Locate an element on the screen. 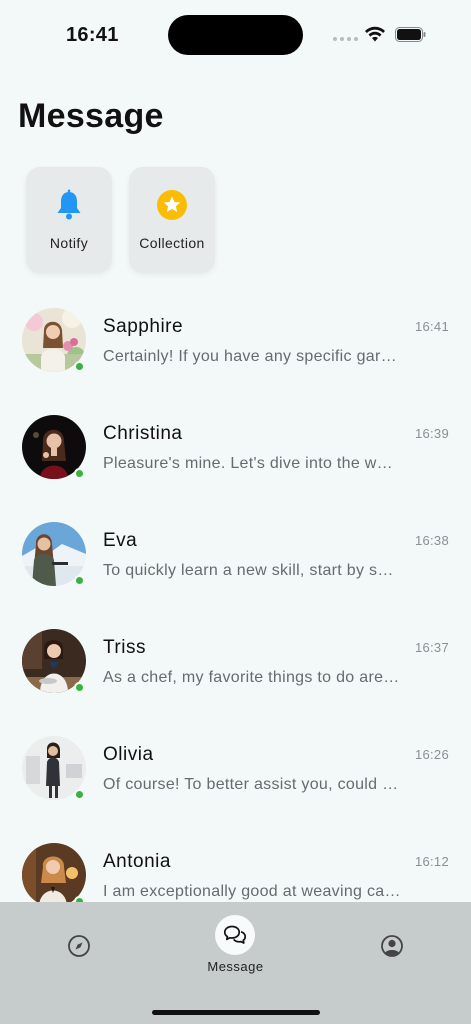 The image size is (471, 1024). notify-button: Notify is located at coordinates (69, 220).